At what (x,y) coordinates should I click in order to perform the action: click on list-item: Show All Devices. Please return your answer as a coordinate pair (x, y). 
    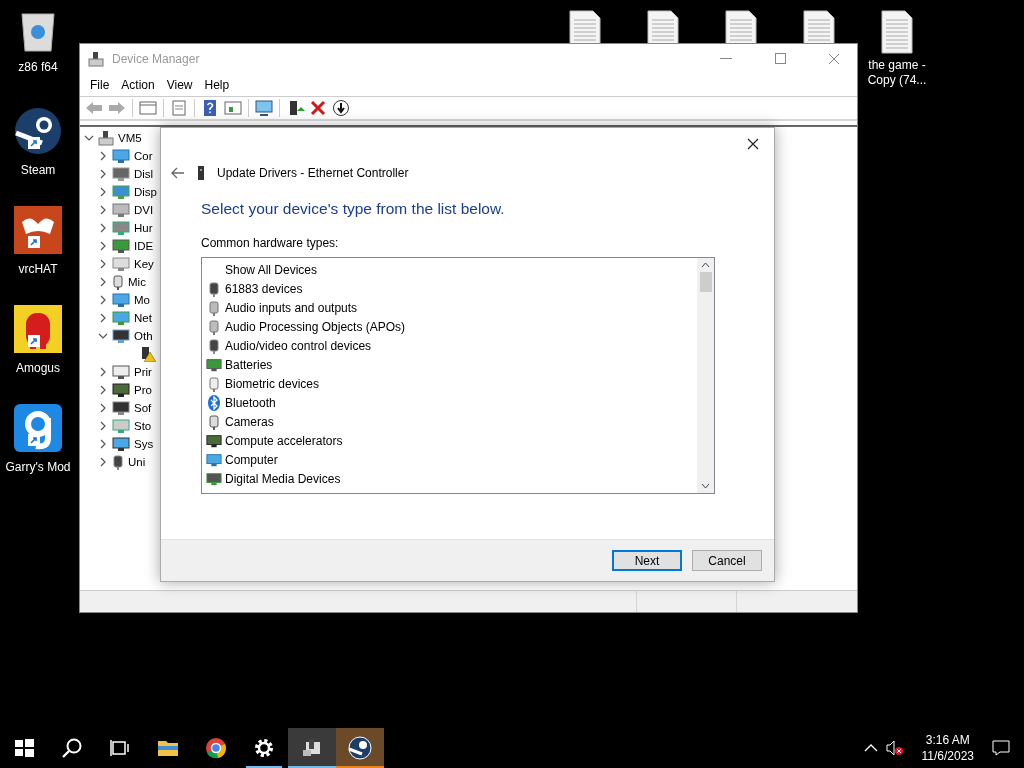
    Looking at the image, I should click on (271, 269).